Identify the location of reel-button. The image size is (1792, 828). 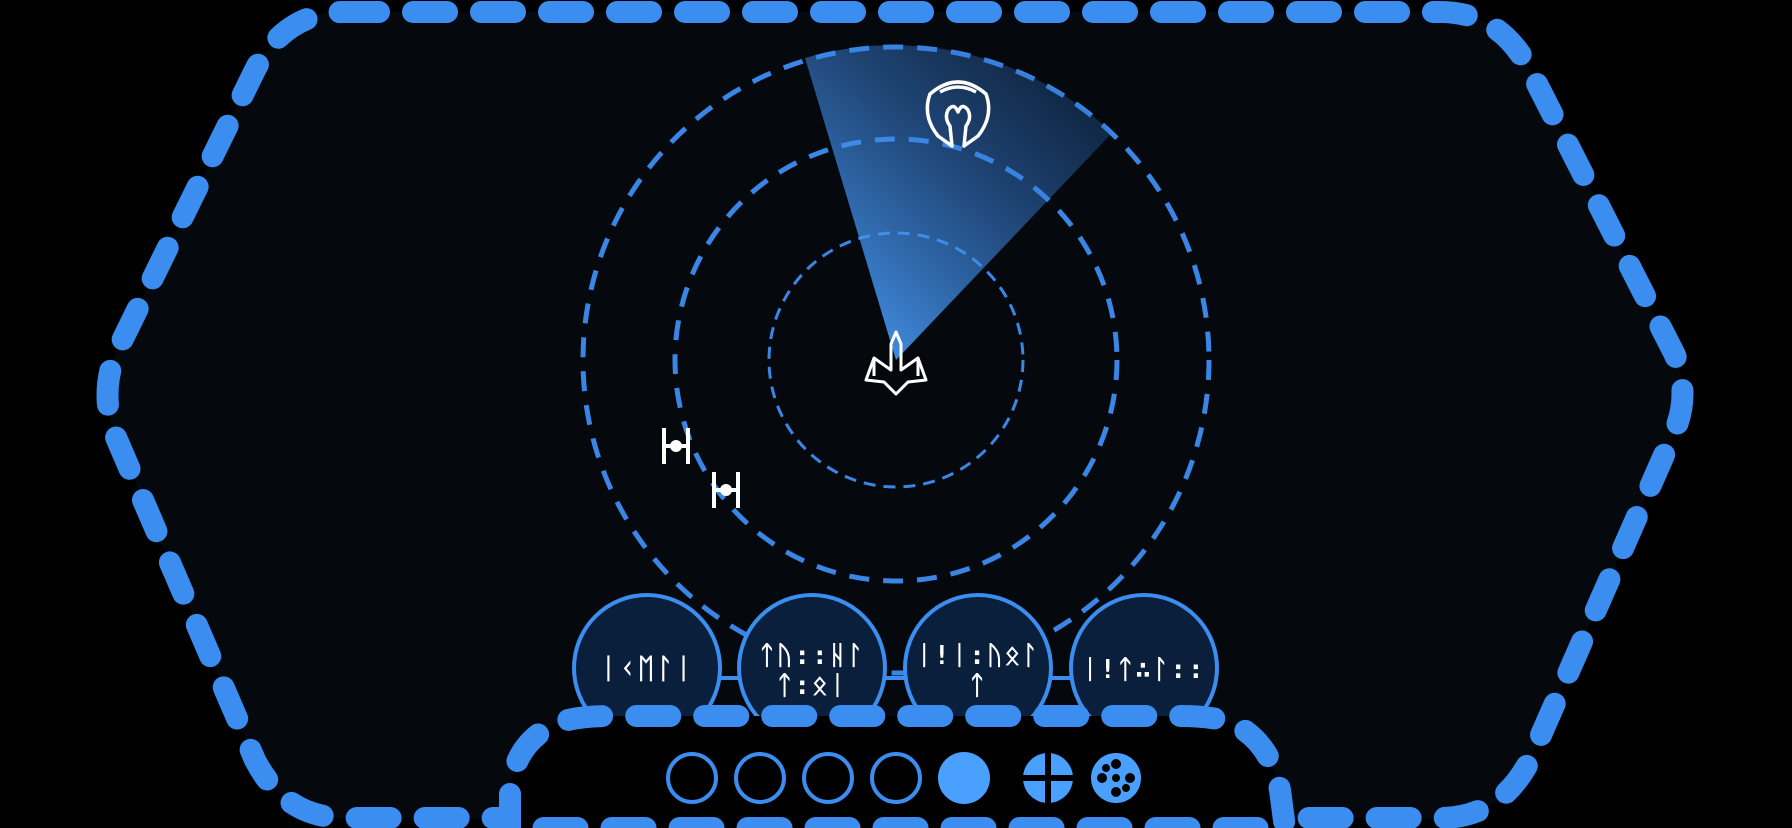
(1116, 778).